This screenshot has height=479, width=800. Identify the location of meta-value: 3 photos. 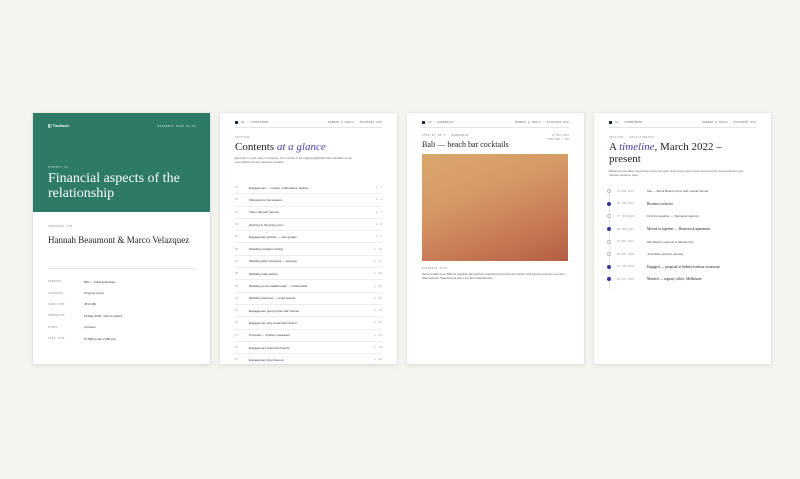
(90, 327).